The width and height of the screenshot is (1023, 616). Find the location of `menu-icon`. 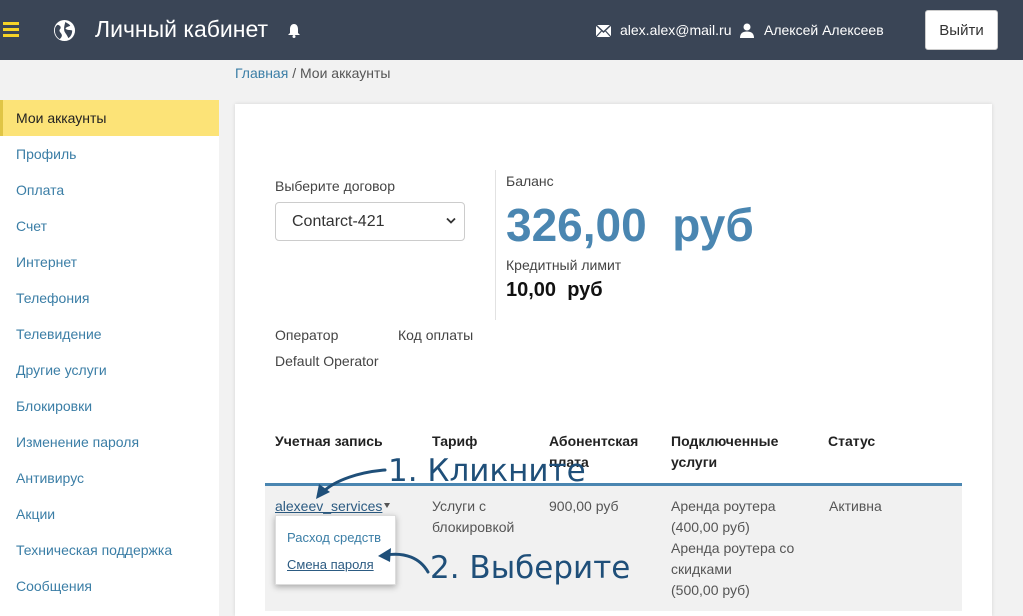

menu-icon is located at coordinates (11, 29).